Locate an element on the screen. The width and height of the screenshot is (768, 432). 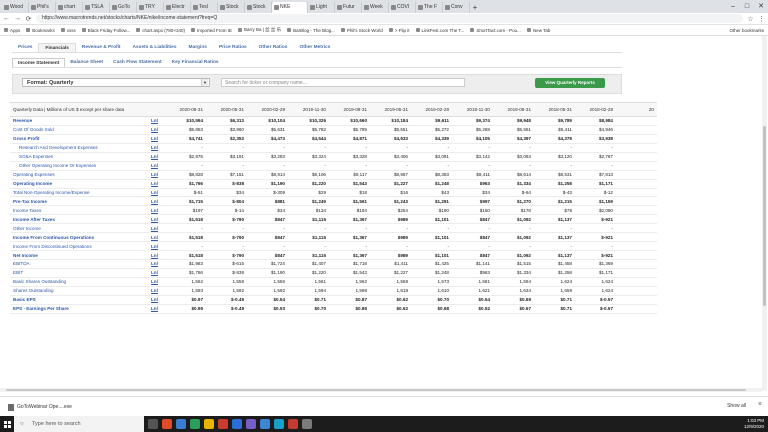
browser-tab: Light is located at coordinates (321, 7).